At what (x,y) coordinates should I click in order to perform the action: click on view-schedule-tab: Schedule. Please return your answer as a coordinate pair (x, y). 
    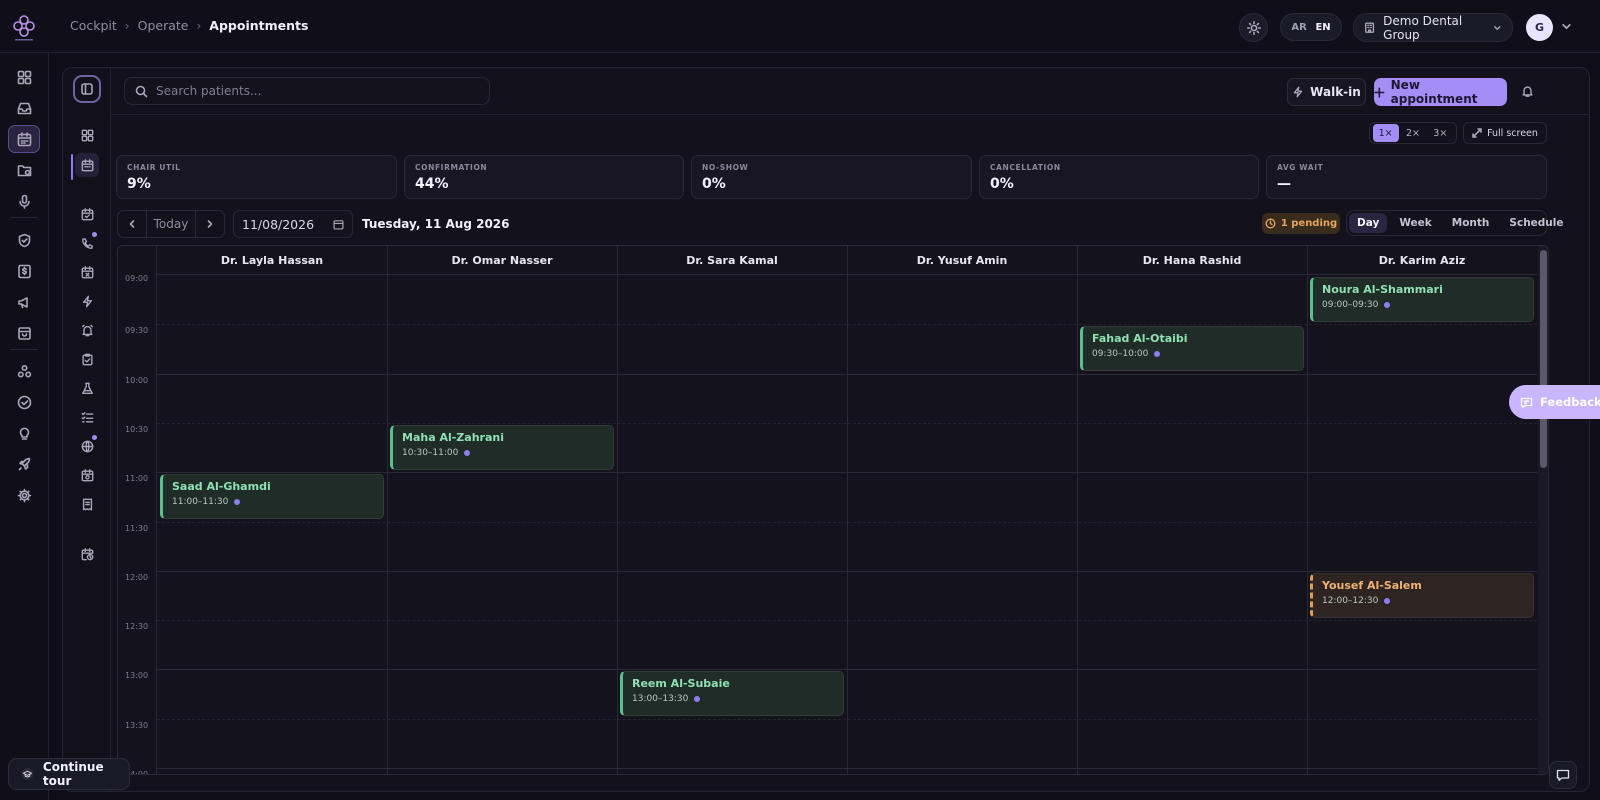
    Looking at the image, I should click on (1536, 223).